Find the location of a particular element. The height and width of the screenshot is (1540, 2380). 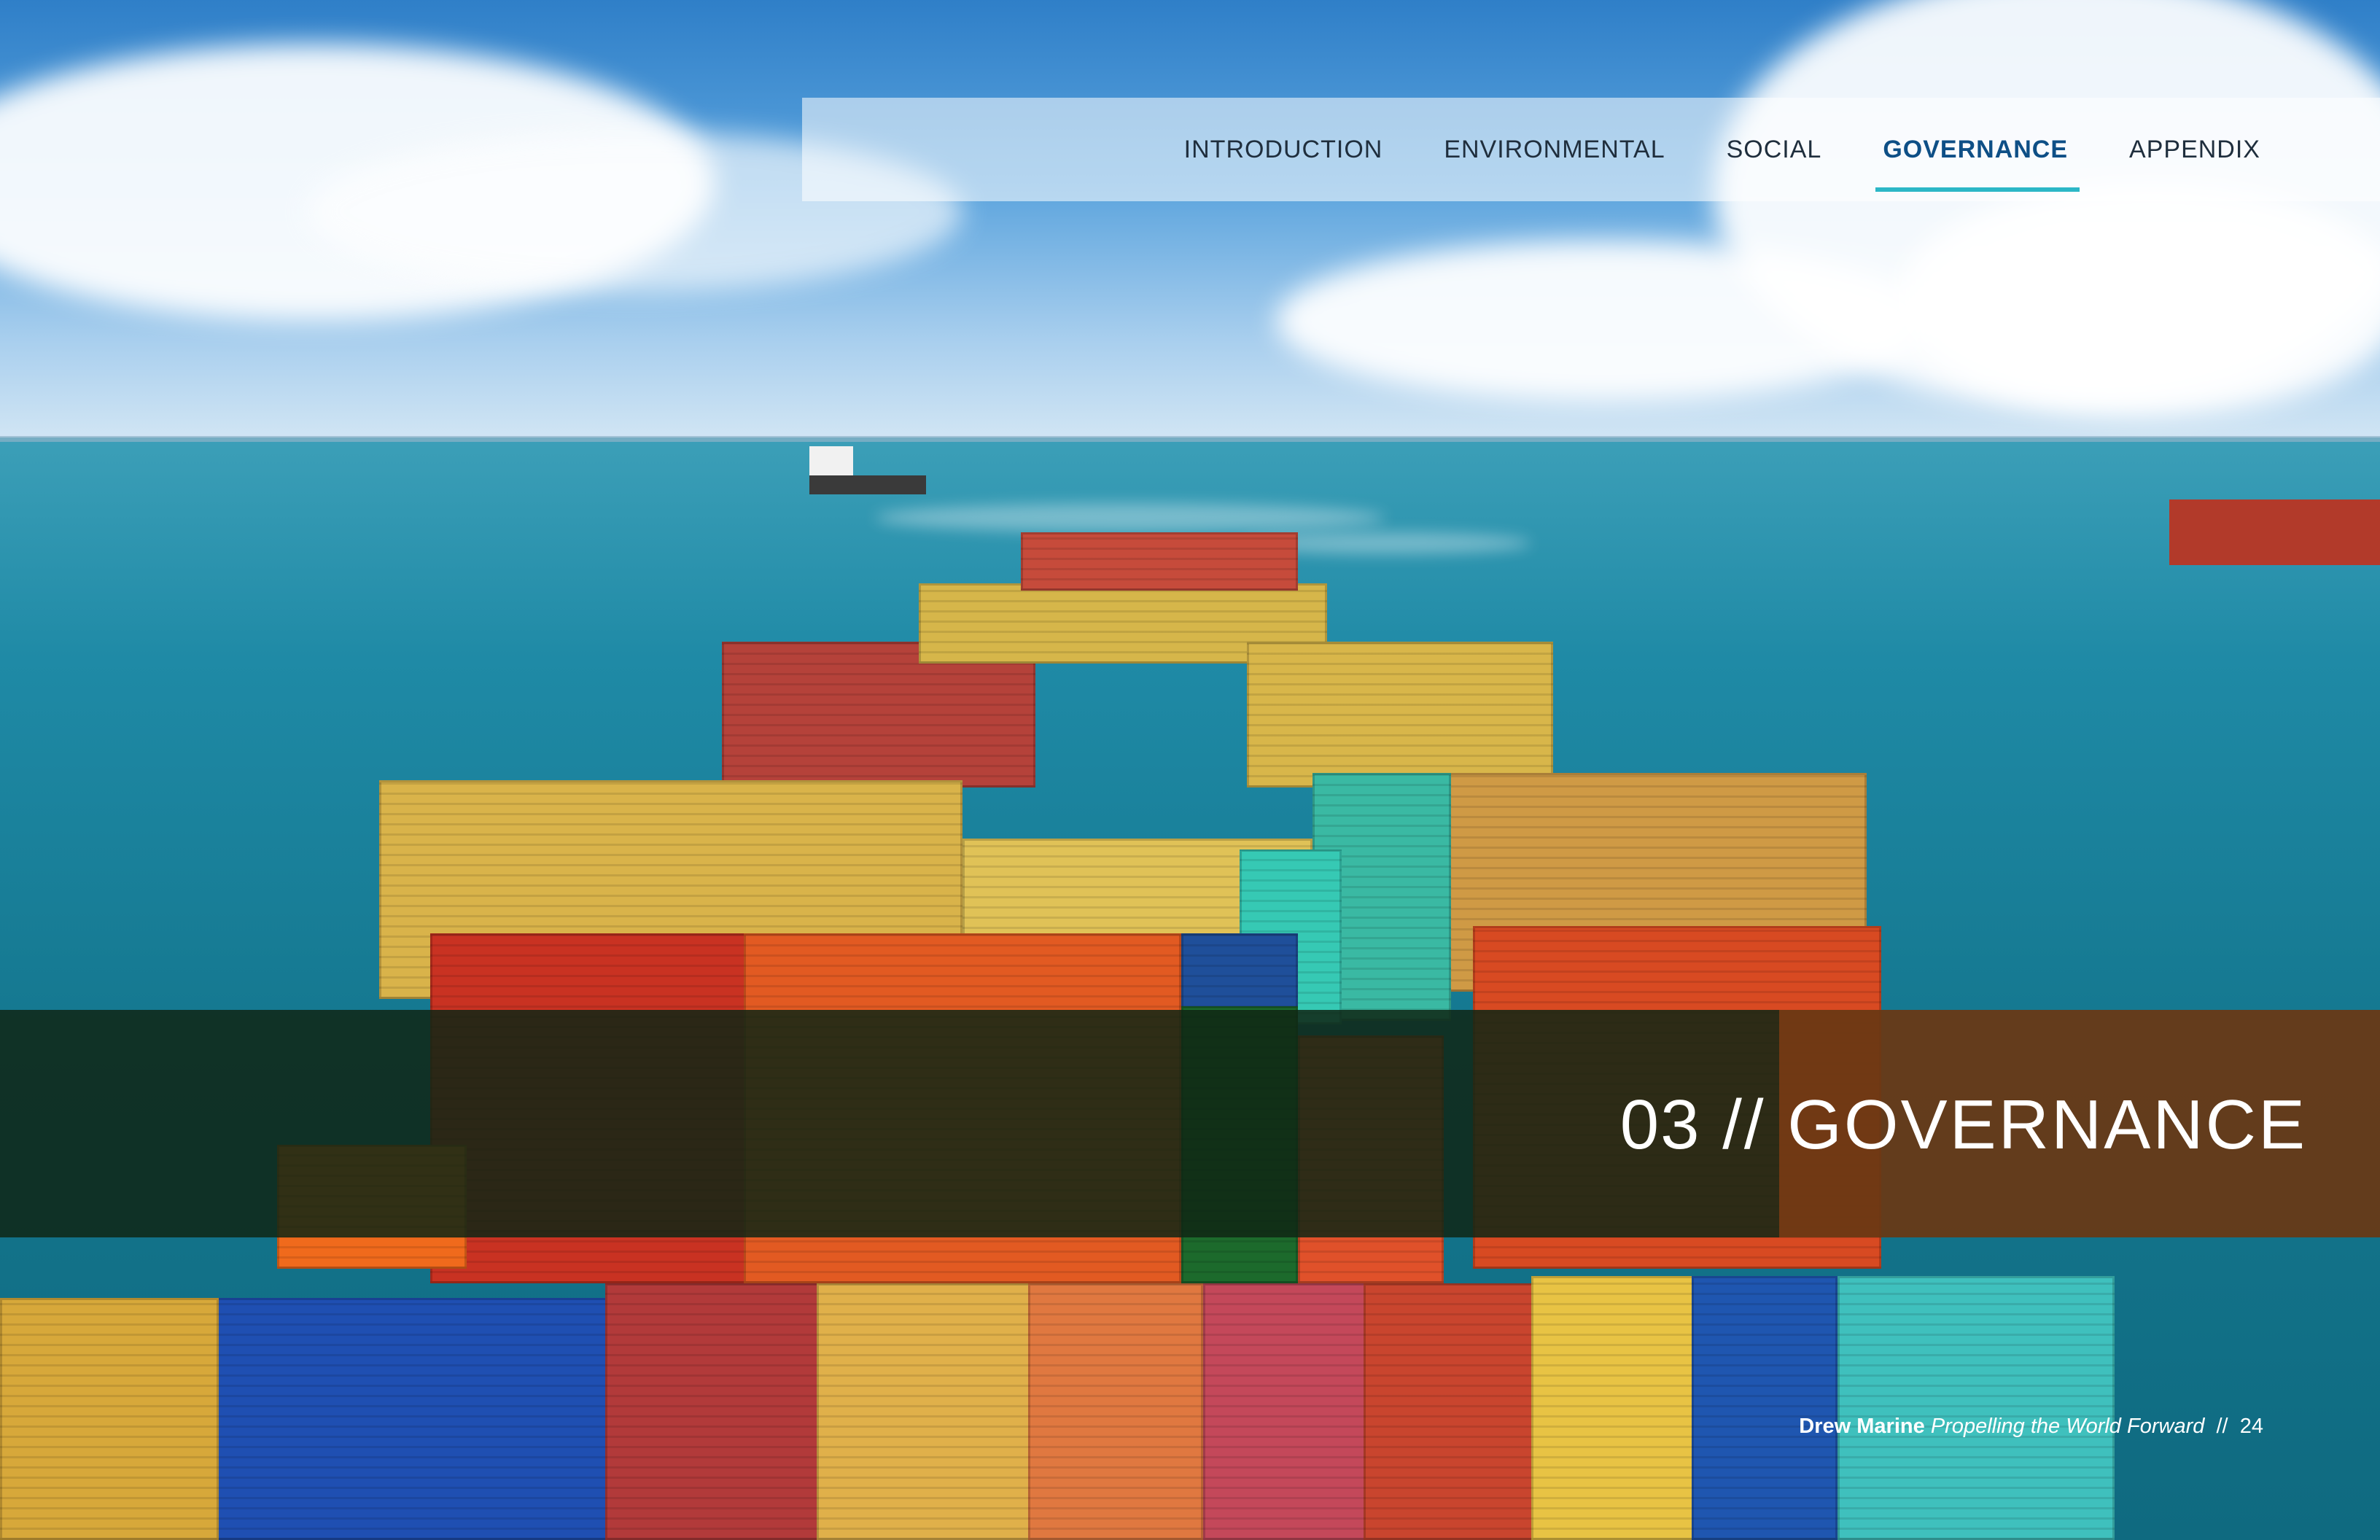

horizon is located at coordinates (1190, 439).